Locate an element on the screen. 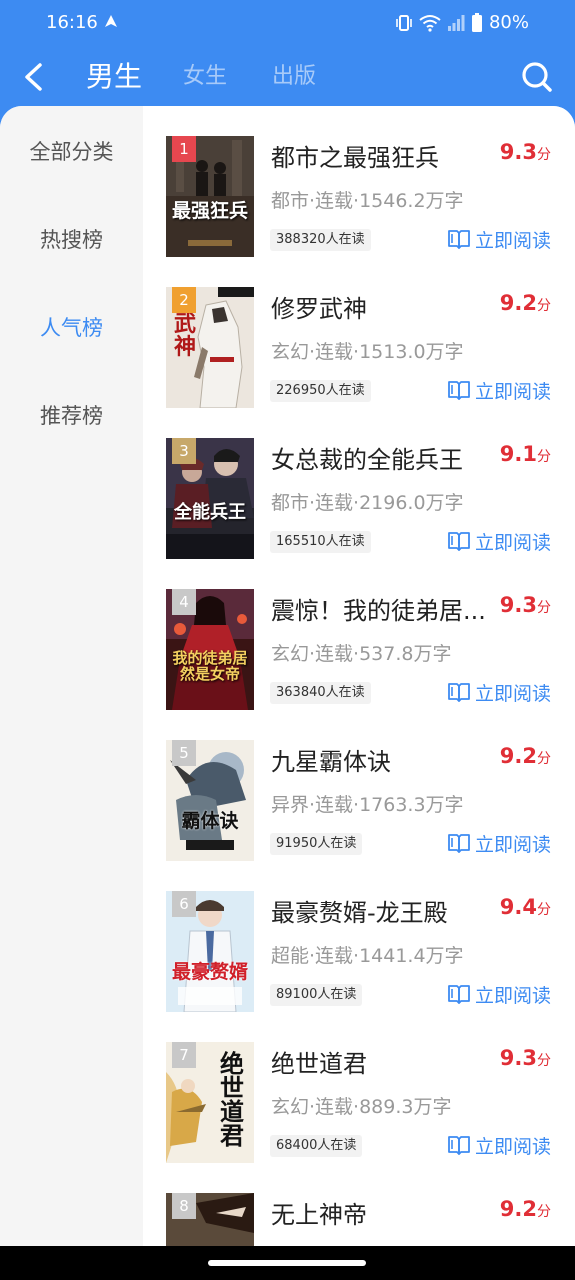 The image size is (575, 1280). readers-badge: 91950人在读 is located at coordinates (316, 844).